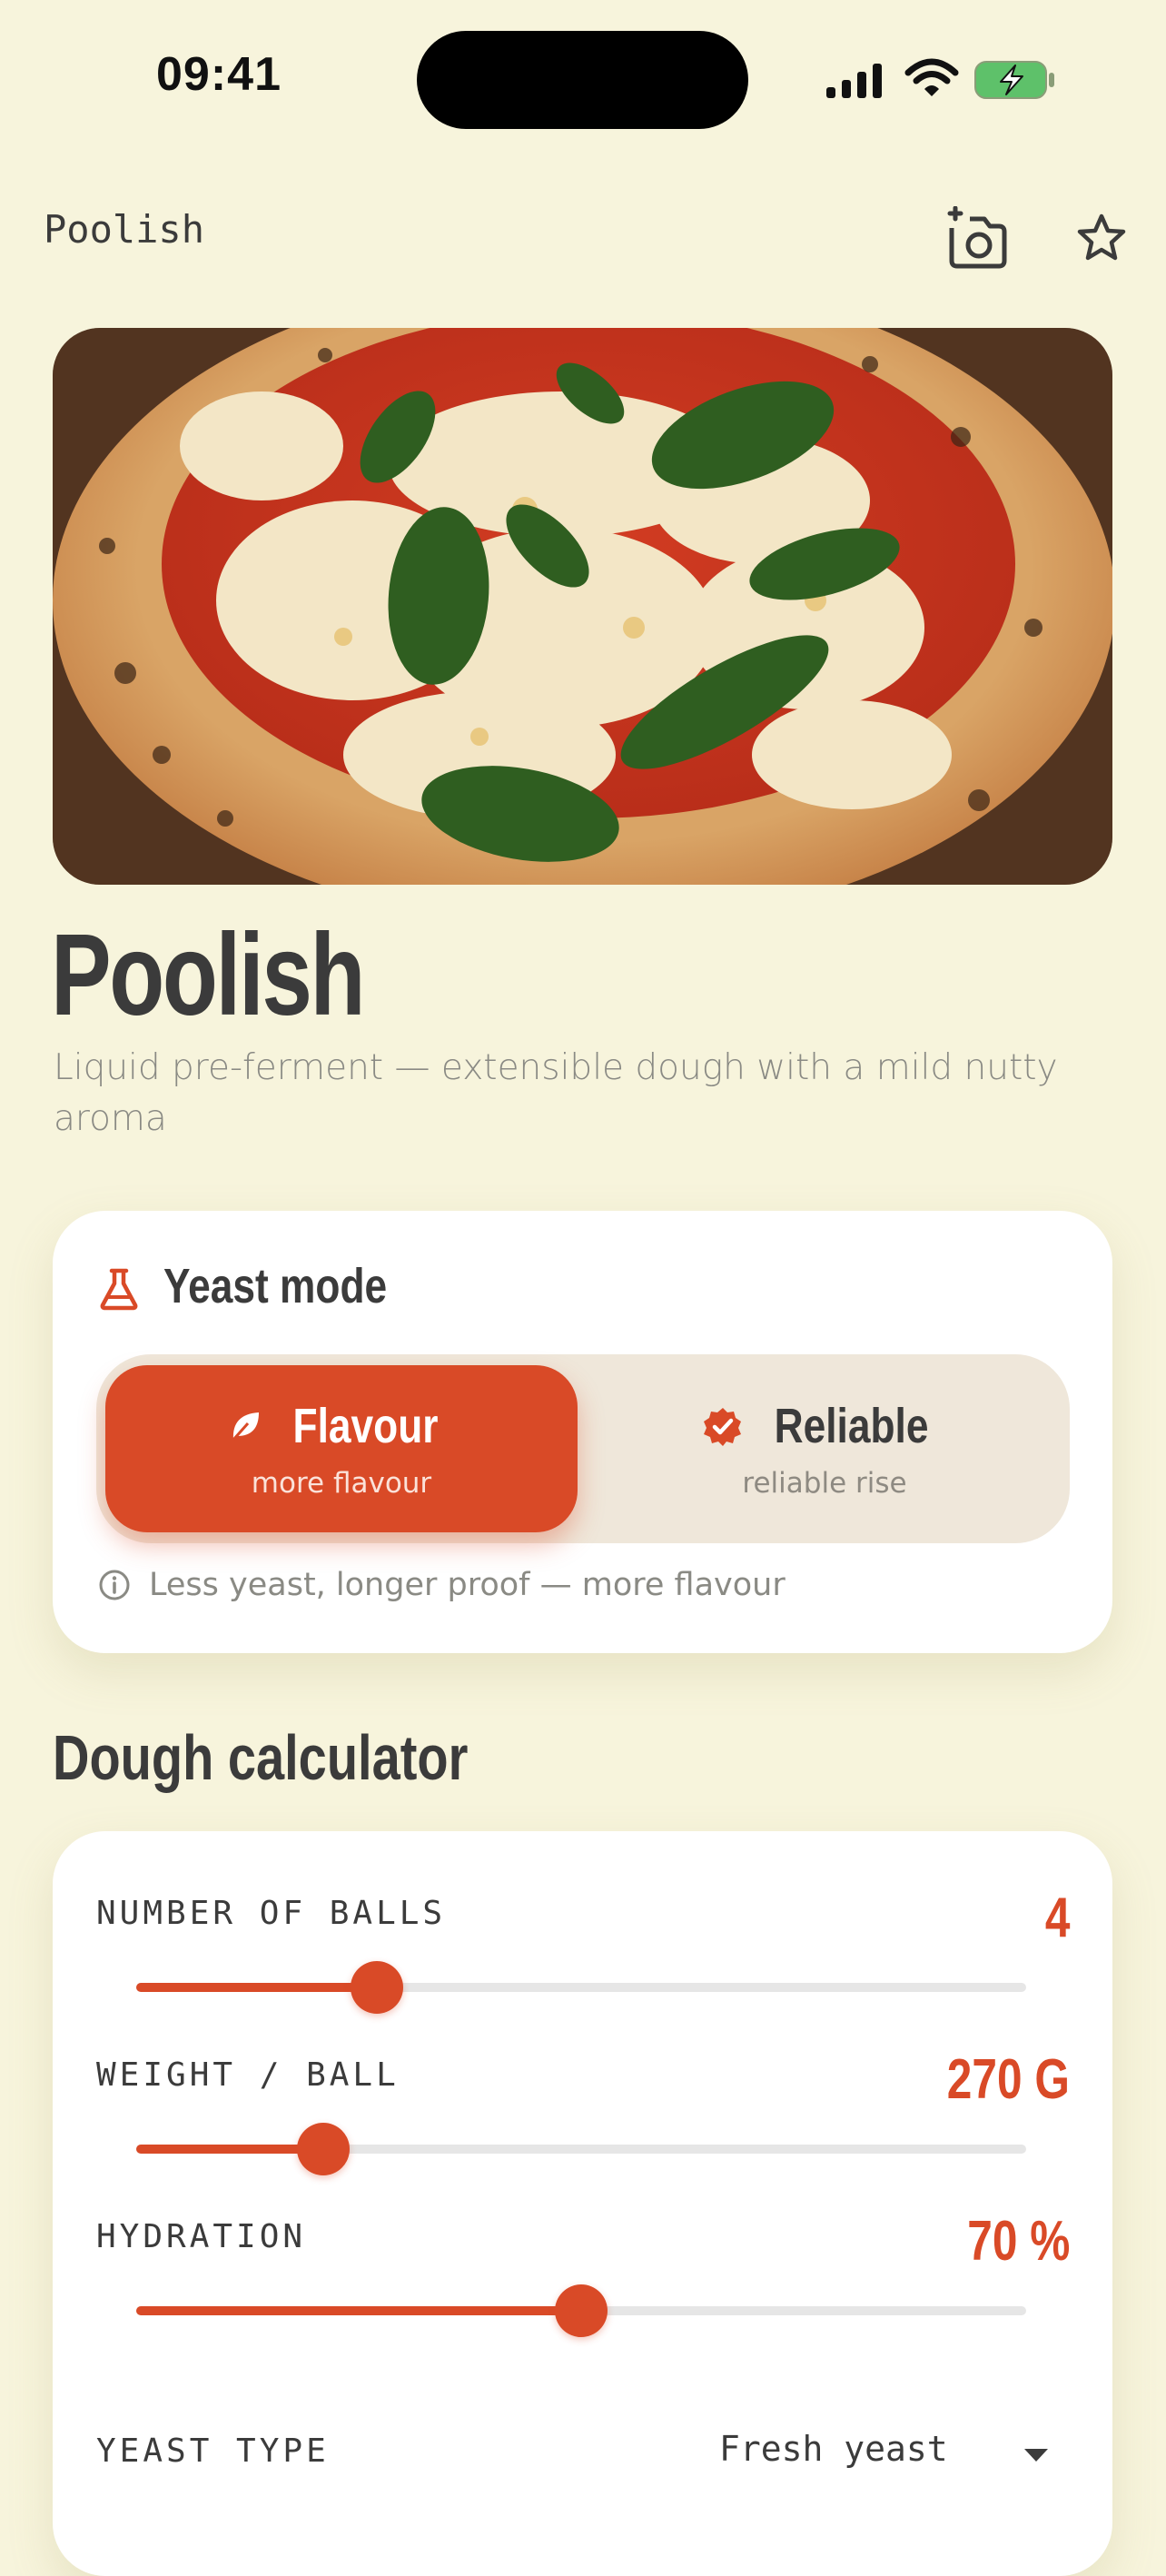 The image size is (1166, 2576). What do you see at coordinates (1018, 2241) in the screenshot?
I see `hydration-value: 70 %` at bounding box center [1018, 2241].